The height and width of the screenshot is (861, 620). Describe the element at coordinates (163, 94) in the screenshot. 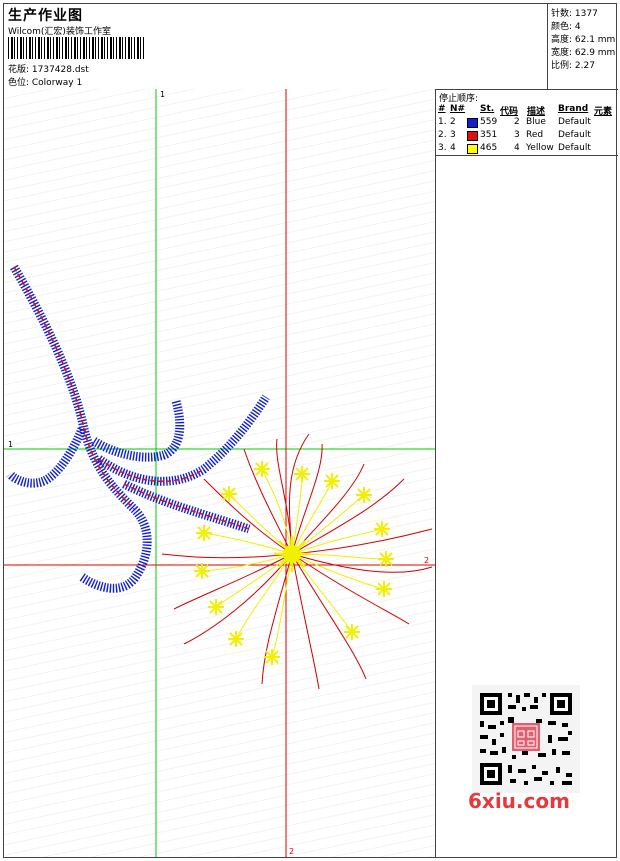

I see `green-axis-top-label: 1` at that location.